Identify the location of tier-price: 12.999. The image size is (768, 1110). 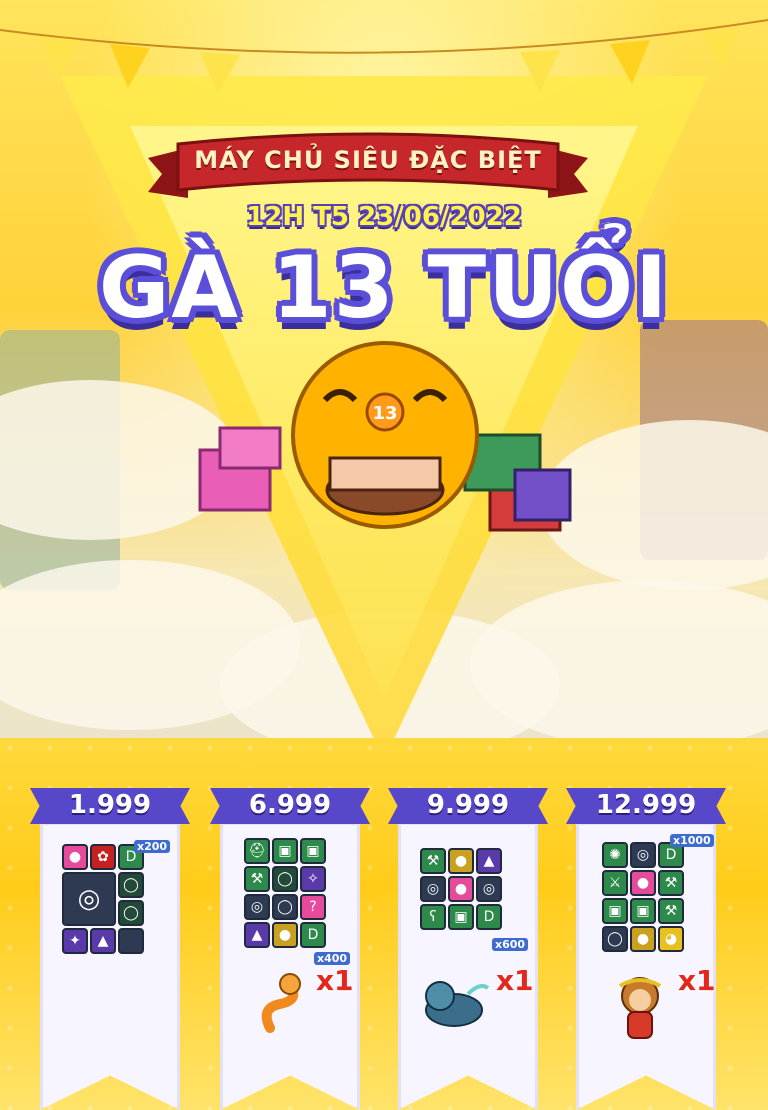
(646, 805).